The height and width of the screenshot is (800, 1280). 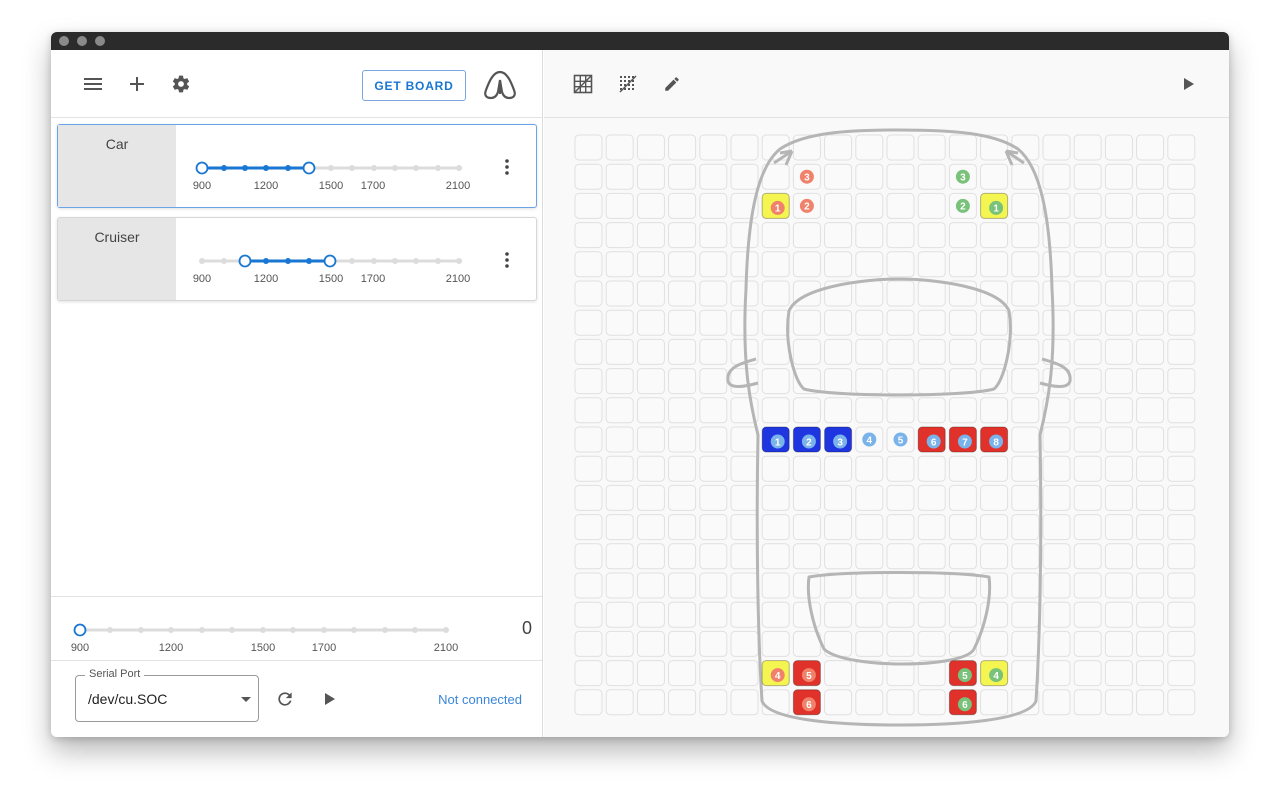 What do you see at coordinates (167, 695) in the screenshot?
I see `serial-port-select: Serial Port /dev/cu.SOC` at bounding box center [167, 695].